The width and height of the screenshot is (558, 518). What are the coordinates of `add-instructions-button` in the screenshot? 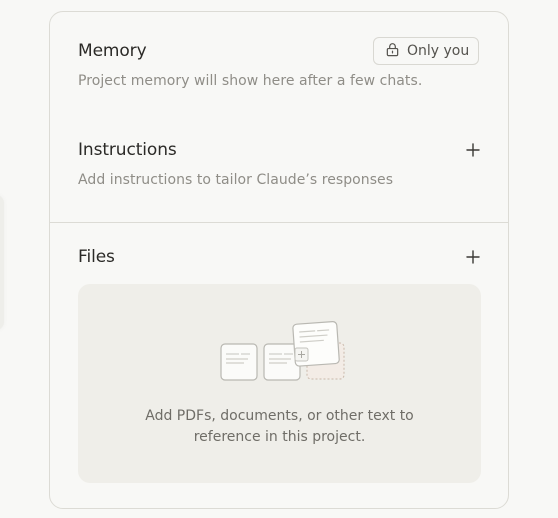 It's located at (473, 151).